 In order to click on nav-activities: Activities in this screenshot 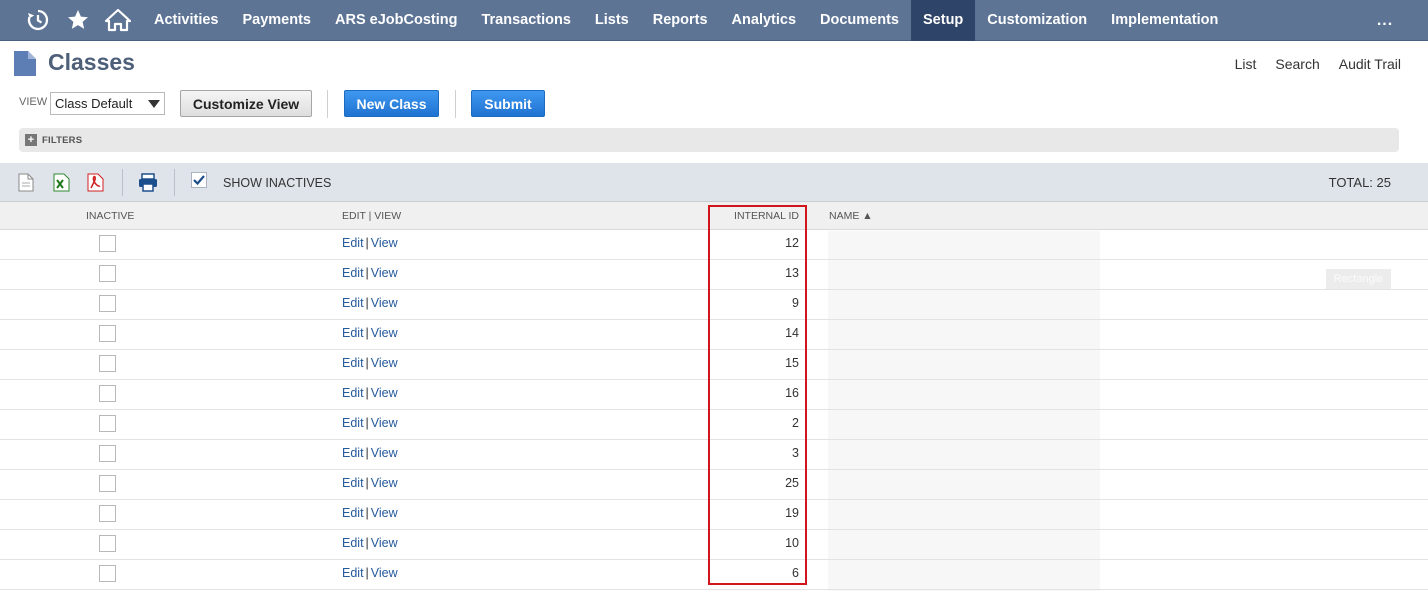, I will do `click(186, 20)`.